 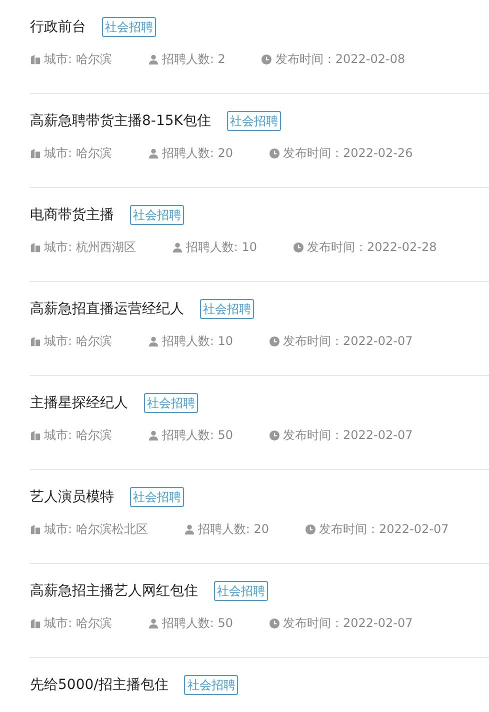 What do you see at coordinates (72, 497) in the screenshot?
I see `job-title: 艺人演员模特` at bounding box center [72, 497].